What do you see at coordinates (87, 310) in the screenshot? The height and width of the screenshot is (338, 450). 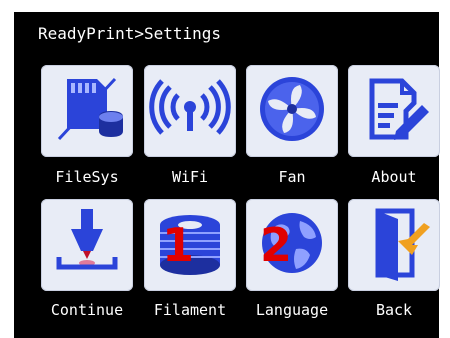 I see `continue-label: Continue` at bounding box center [87, 310].